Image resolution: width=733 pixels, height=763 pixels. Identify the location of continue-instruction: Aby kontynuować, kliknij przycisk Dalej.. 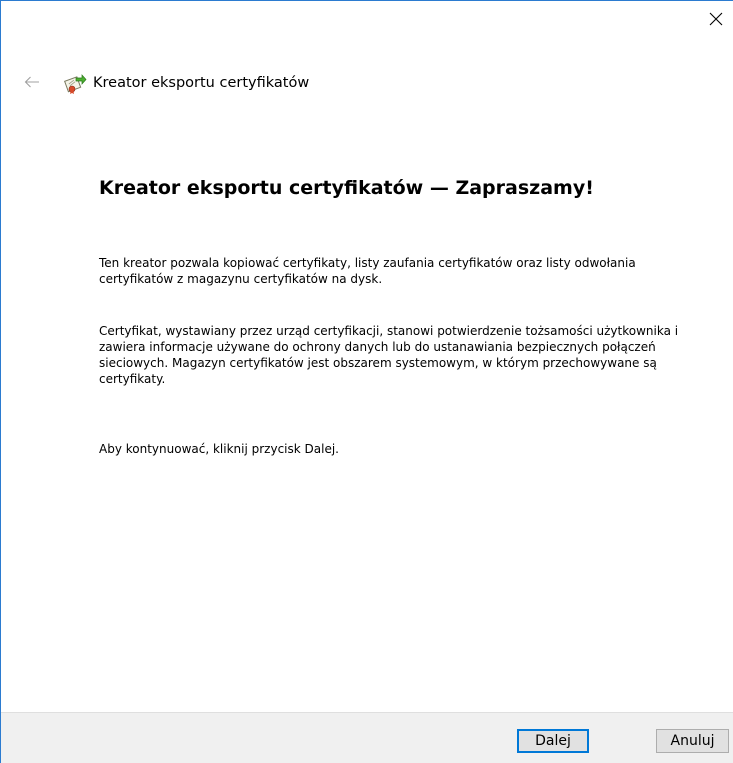
(219, 449).